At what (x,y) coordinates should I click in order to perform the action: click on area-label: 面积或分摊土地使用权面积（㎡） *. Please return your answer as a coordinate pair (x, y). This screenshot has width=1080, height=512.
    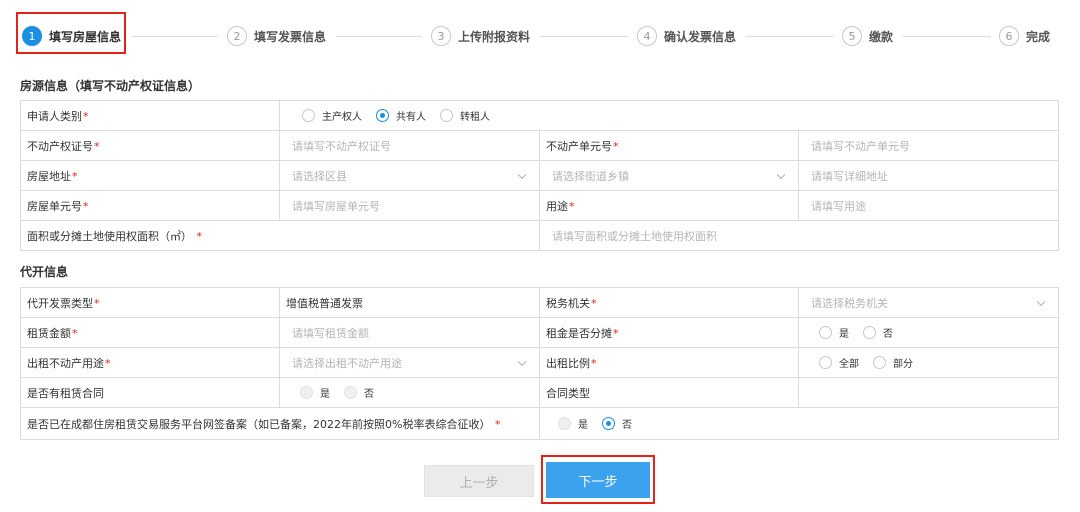
    Looking at the image, I should click on (280, 235).